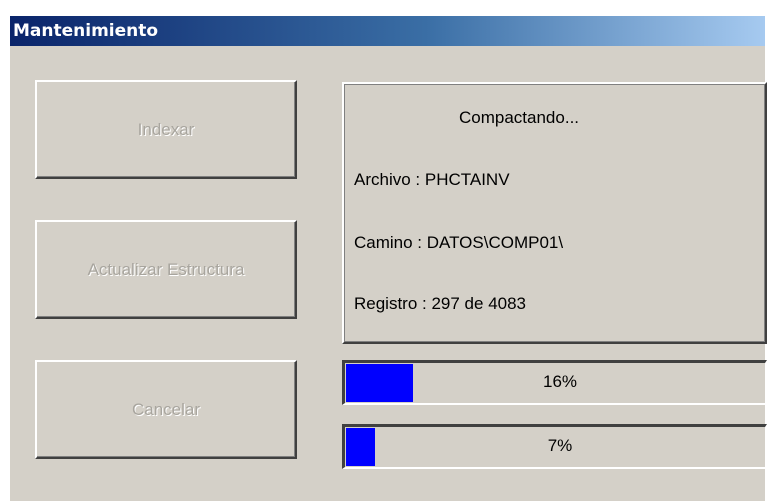 The image size is (771, 501). Describe the element at coordinates (166, 269) in the screenshot. I see `actualizar-estructura-button: Actualizar Estructura` at that location.